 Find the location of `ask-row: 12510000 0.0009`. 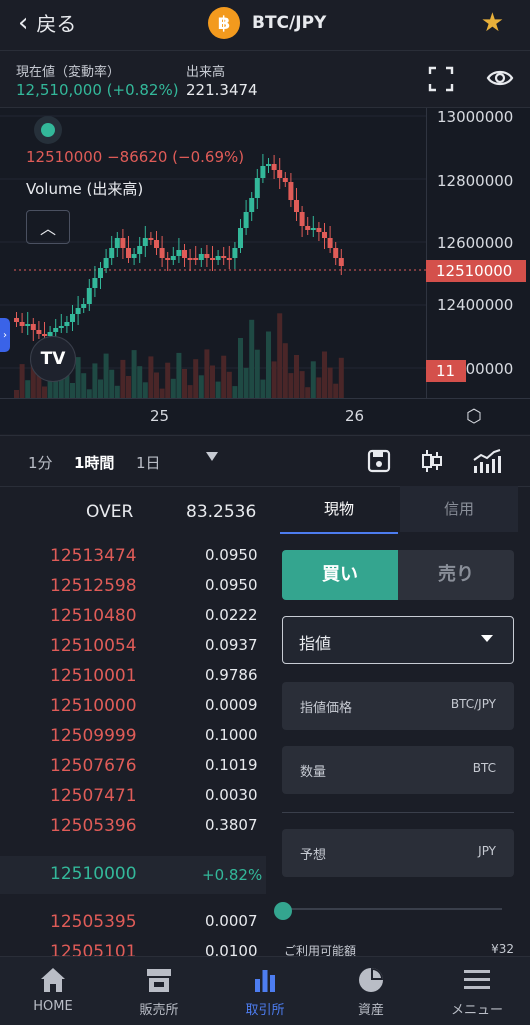

ask-row: 12510000 0.0009 is located at coordinates (133, 711).